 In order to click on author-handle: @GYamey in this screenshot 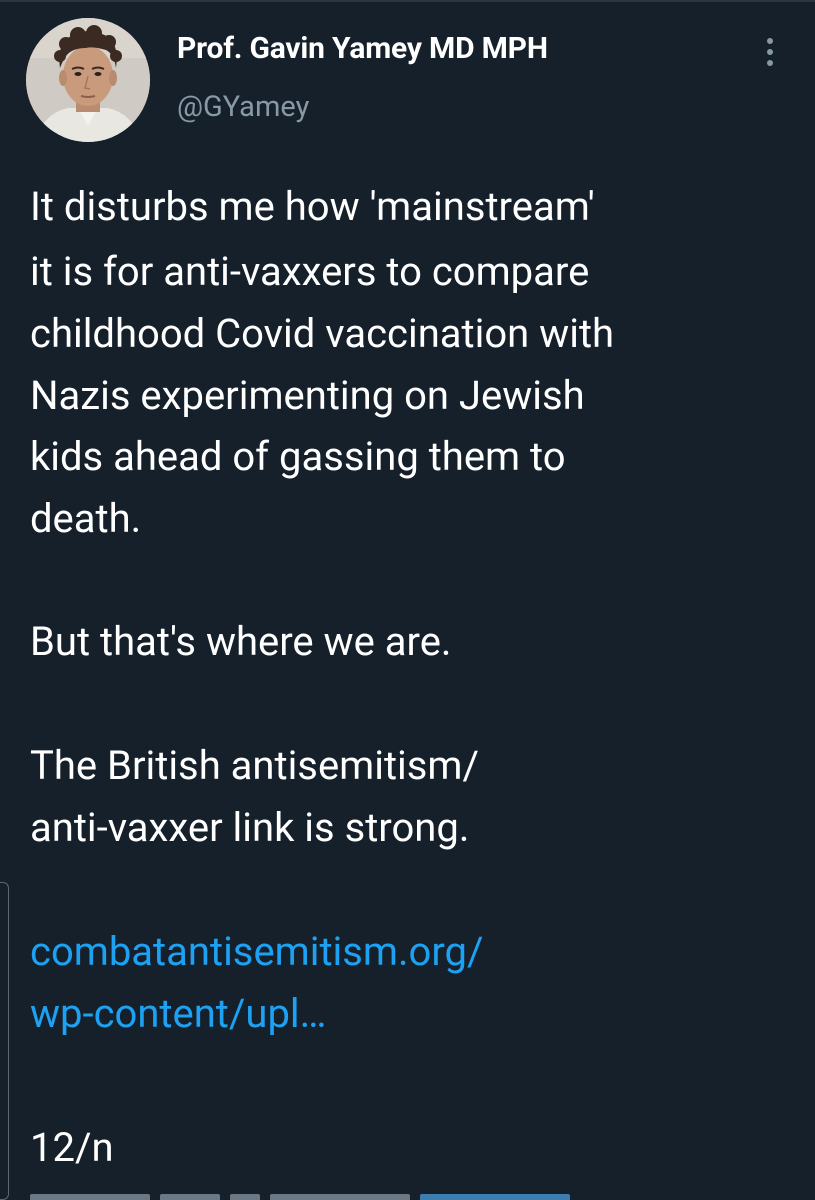, I will do `click(243, 107)`.